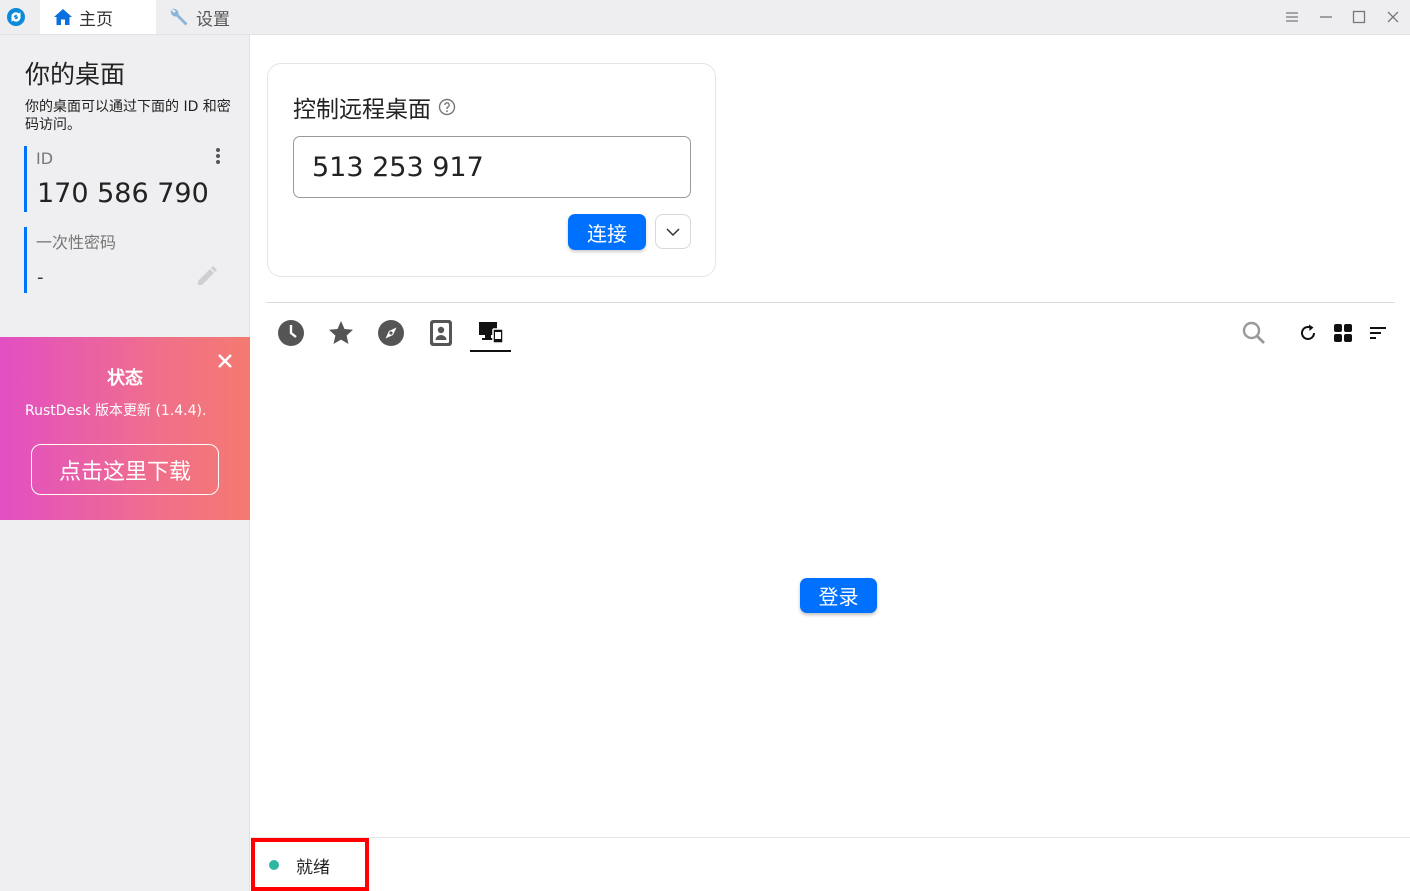 This screenshot has height=891, width=1410. I want to click on title-bar: 主页 设置, so click(705, 17).